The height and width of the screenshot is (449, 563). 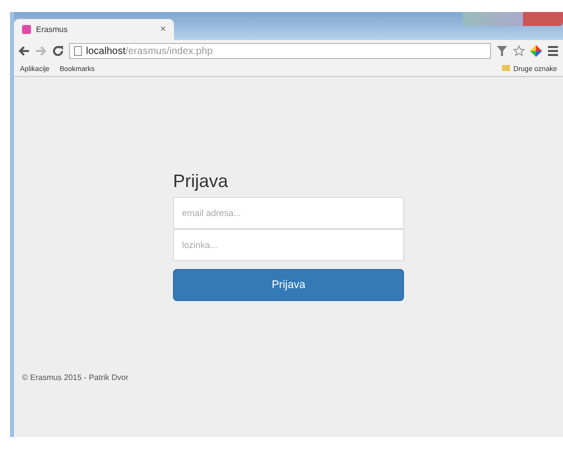 I want to click on browser-tab: Erasmus ×, so click(x=94, y=29).